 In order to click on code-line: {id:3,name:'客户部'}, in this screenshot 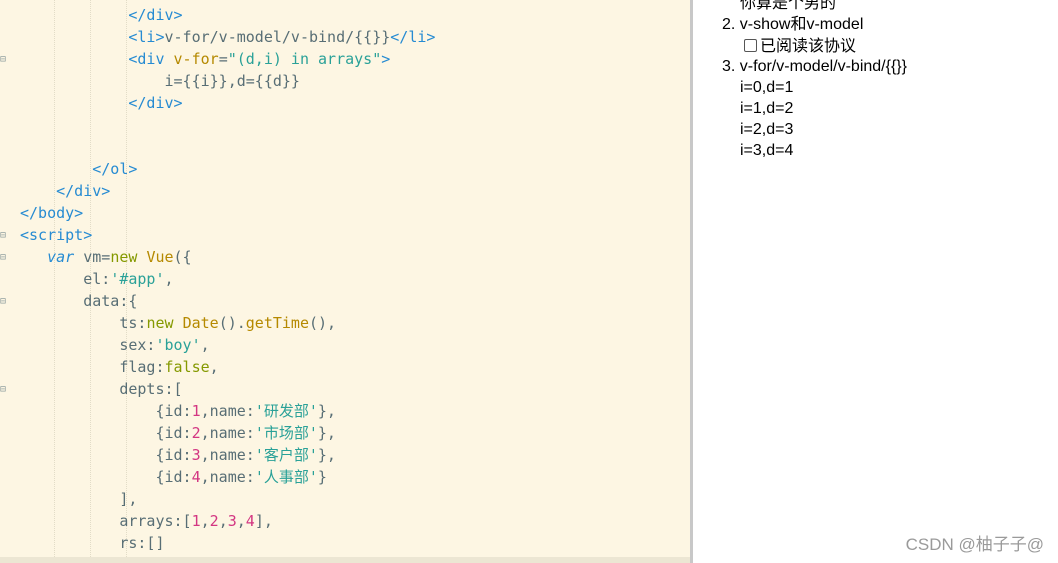, I will do `click(227, 455)`.